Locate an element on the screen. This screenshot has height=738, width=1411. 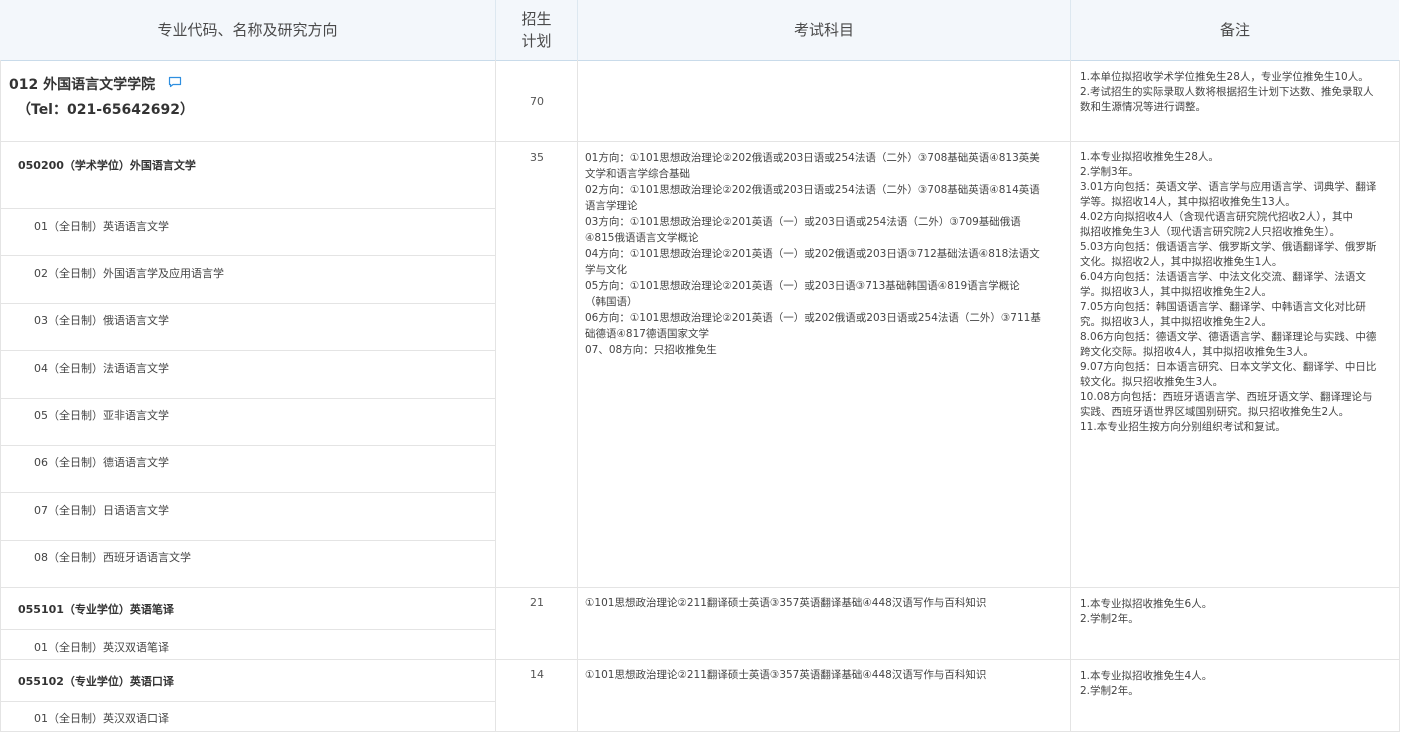
note-line: 6.04方向包括：法语语言学、中法文化交流、翻译学、法语文 is located at coordinates (1223, 277).